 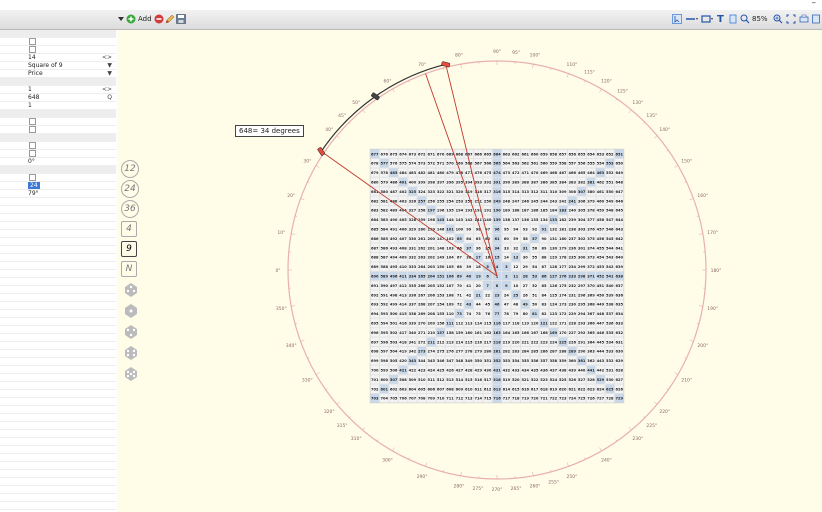 I want to click on delete-button, so click(x=159, y=19).